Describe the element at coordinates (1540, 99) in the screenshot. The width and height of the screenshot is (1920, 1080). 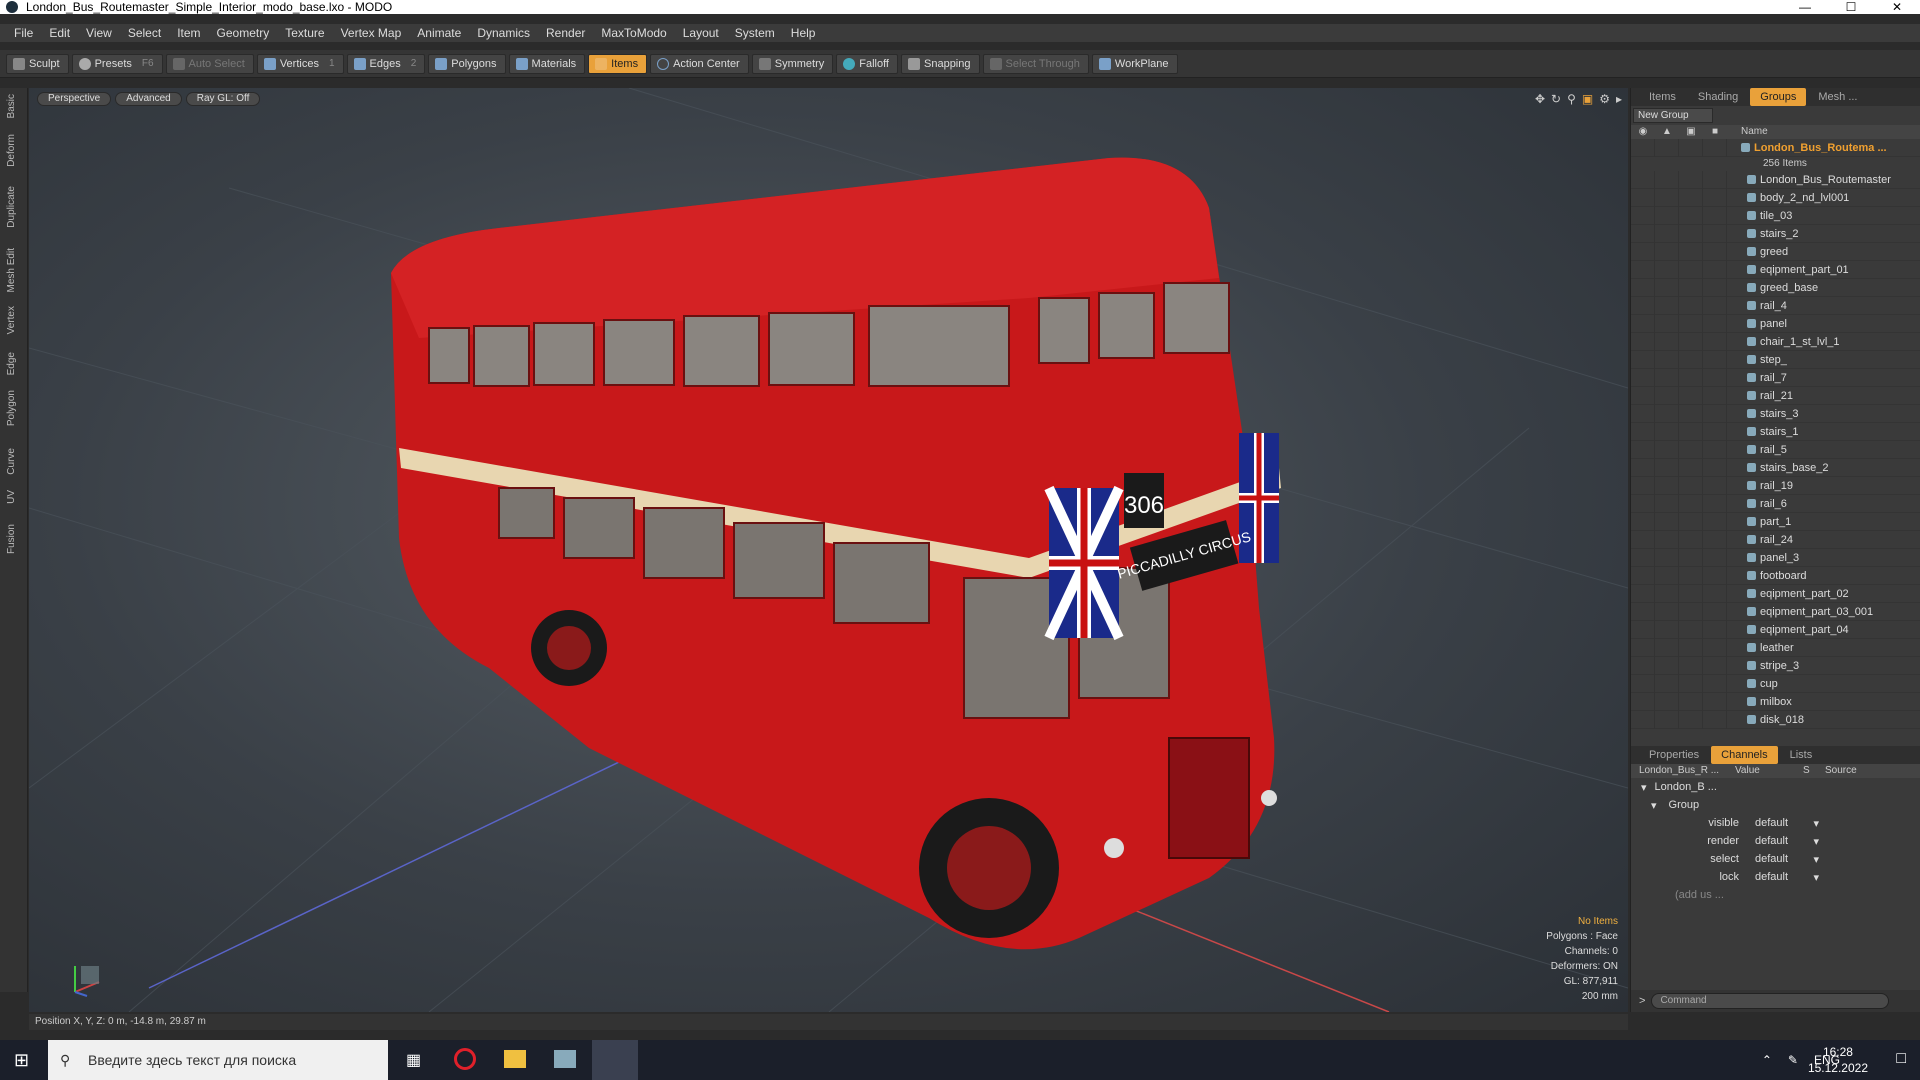
I see `pan-icon: ✥` at that location.